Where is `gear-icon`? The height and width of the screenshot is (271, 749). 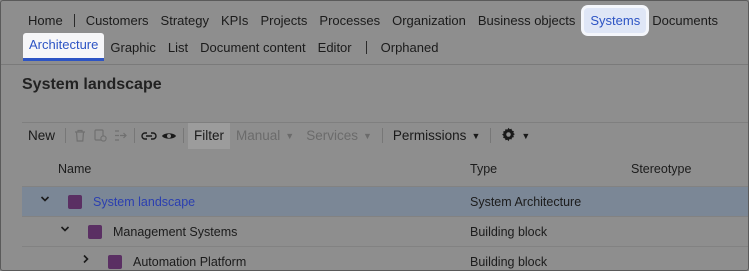 gear-icon is located at coordinates (508, 136).